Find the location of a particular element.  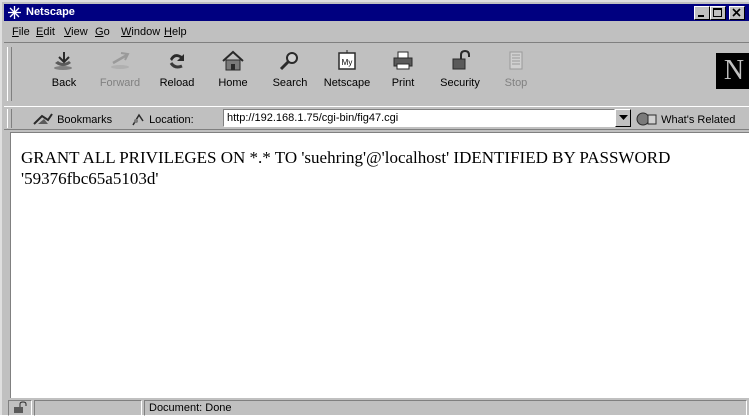

whats-related-icon is located at coordinates (646, 119).